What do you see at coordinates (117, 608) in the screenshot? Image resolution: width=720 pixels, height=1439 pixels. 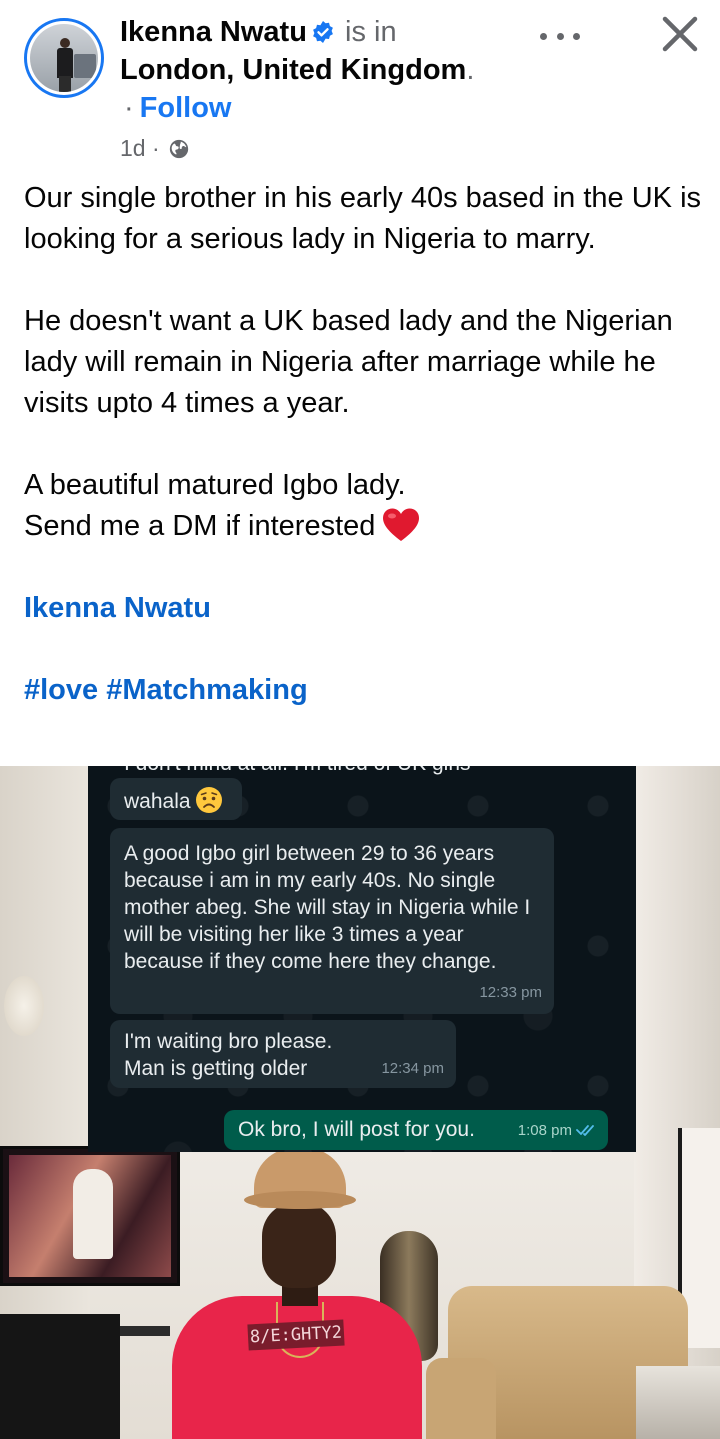 I see `author-tag-link: Ikenna Nwatu` at bounding box center [117, 608].